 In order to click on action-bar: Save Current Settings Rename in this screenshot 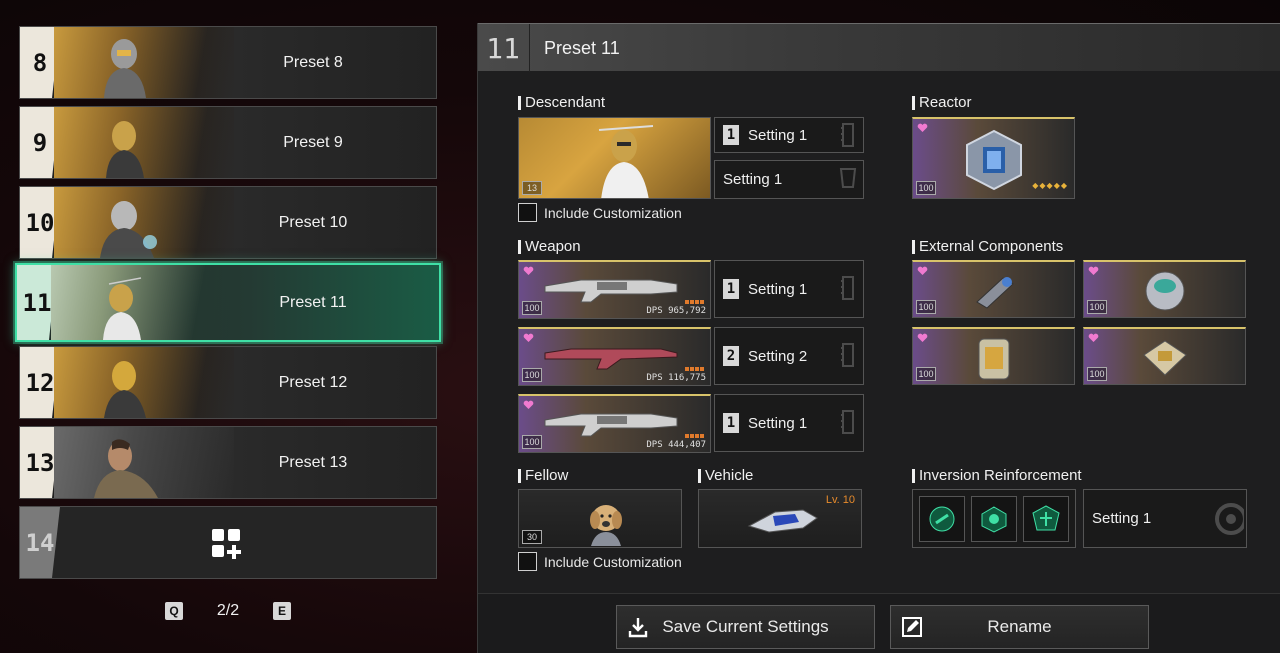, I will do `click(879, 623)`.